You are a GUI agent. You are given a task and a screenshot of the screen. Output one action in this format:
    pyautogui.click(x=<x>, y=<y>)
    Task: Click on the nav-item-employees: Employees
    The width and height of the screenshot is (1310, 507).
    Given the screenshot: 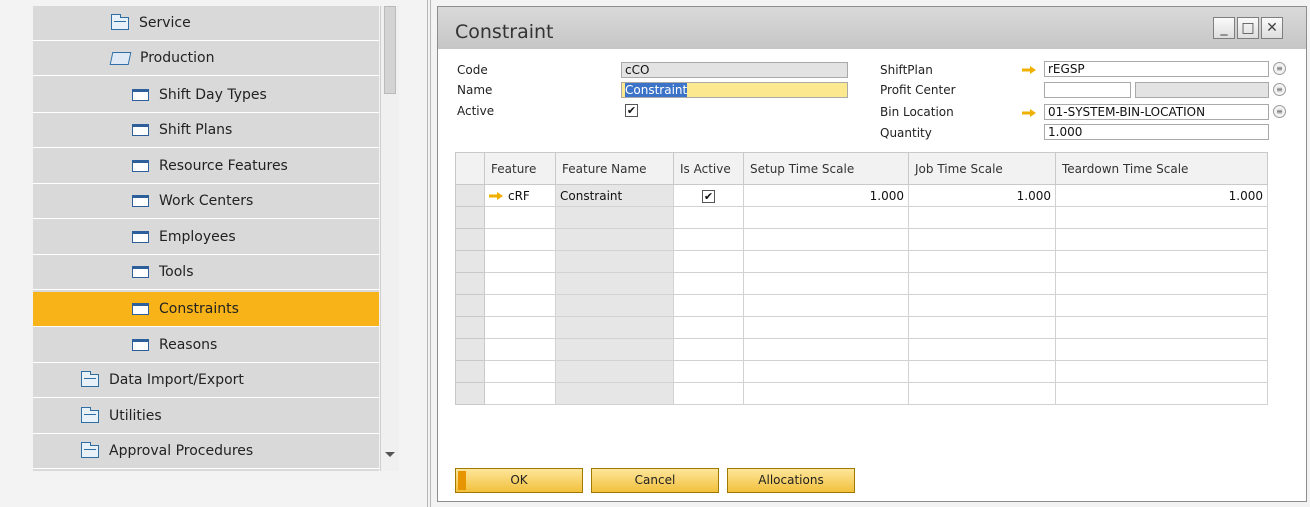 What is the action you would take?
    pyautogui.click(x=206, y=237)
    